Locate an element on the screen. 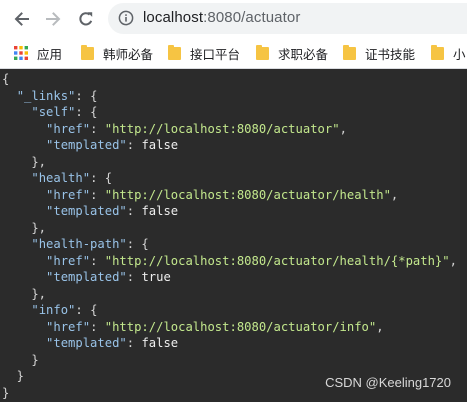 Image resolution: width=467 pixels, height=402 pixels. reload-icon is located at coordinates (86, 19).